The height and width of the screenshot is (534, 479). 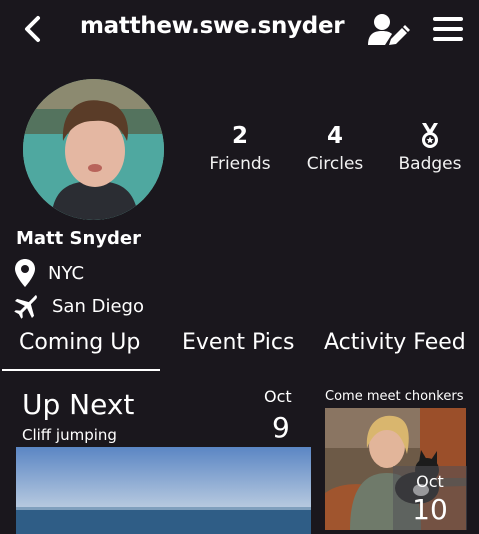 What do you see at coordinates (240, 164) in the screenshot?
I see `friends-label: Friends` at bounding box center [240, 164].